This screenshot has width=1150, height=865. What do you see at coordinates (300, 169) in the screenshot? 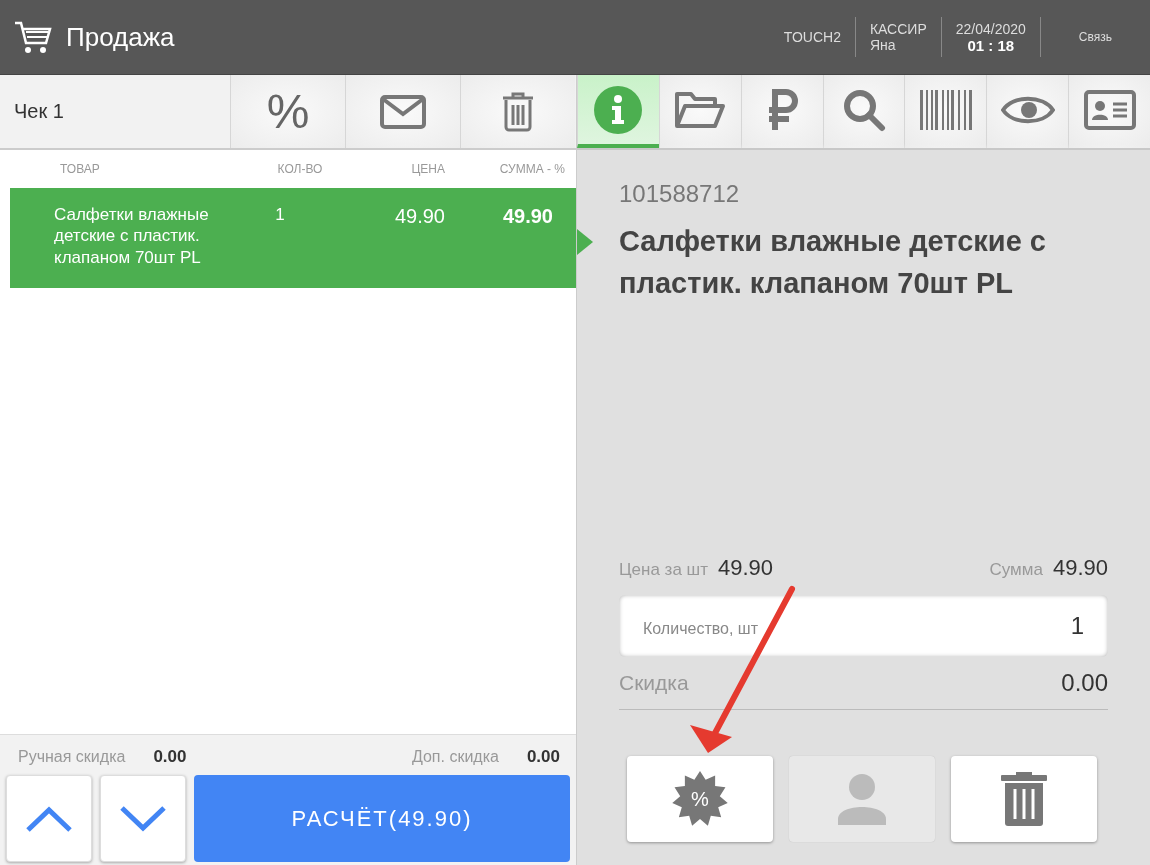
I see `column-header: КОЛ-ВО` at bounding box center [300, 169].